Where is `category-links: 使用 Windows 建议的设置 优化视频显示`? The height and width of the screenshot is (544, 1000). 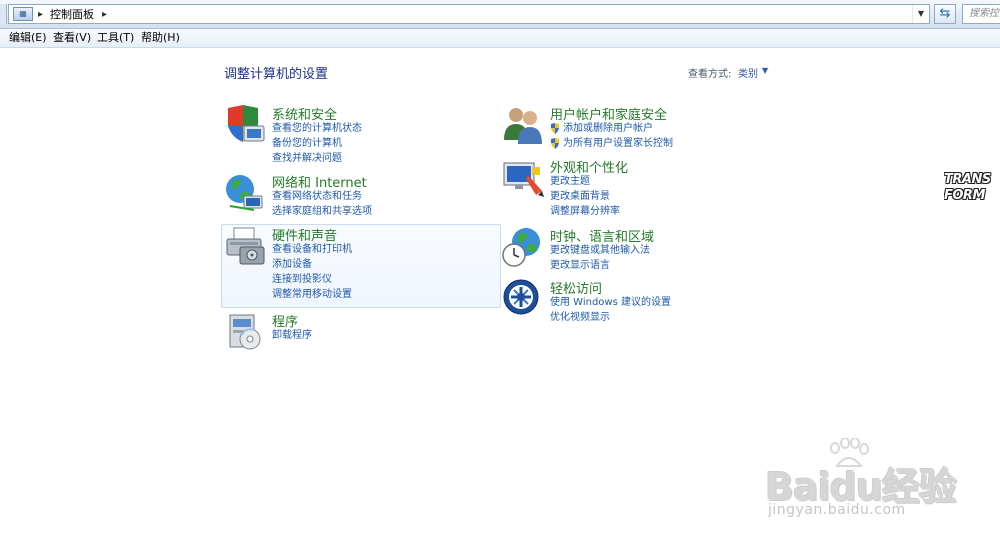 category-links: 使用 Windows 建议的设置 优化视频显示 is located at coordinates (610, 310).